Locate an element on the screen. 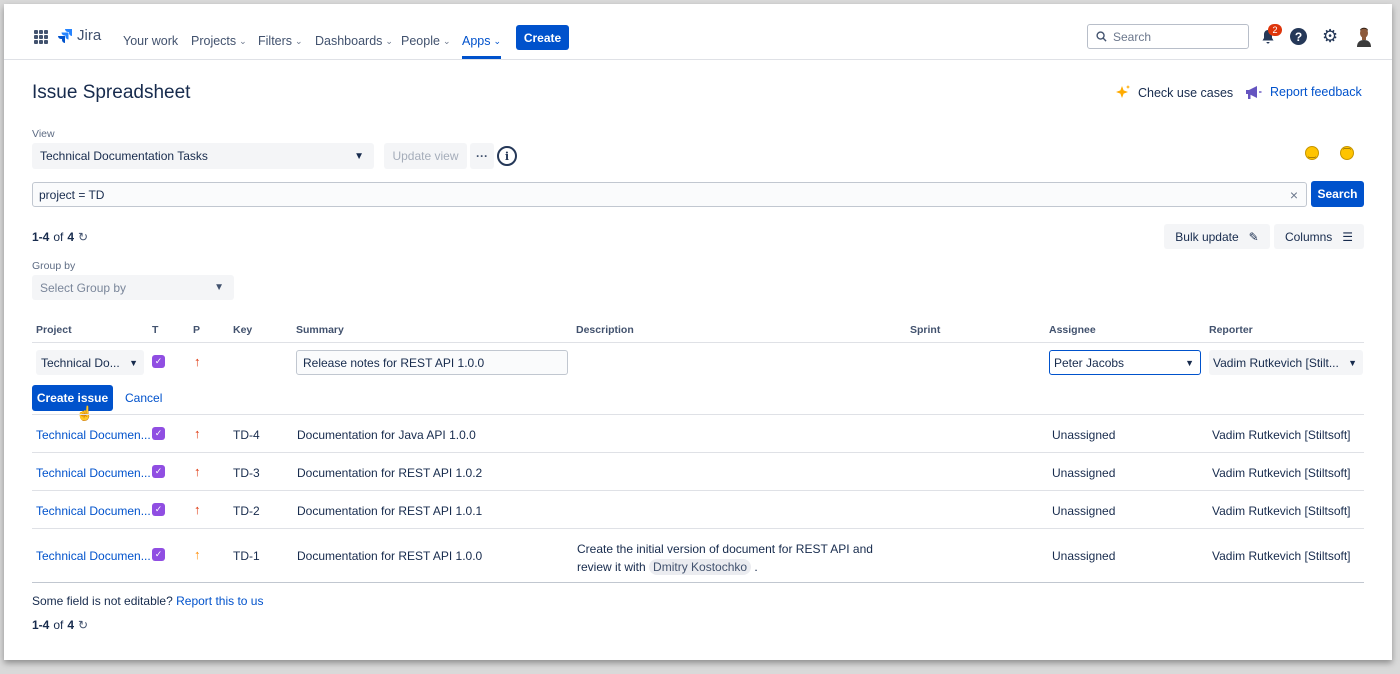  row-key: TD-2 is located at coordinates (246, 511).